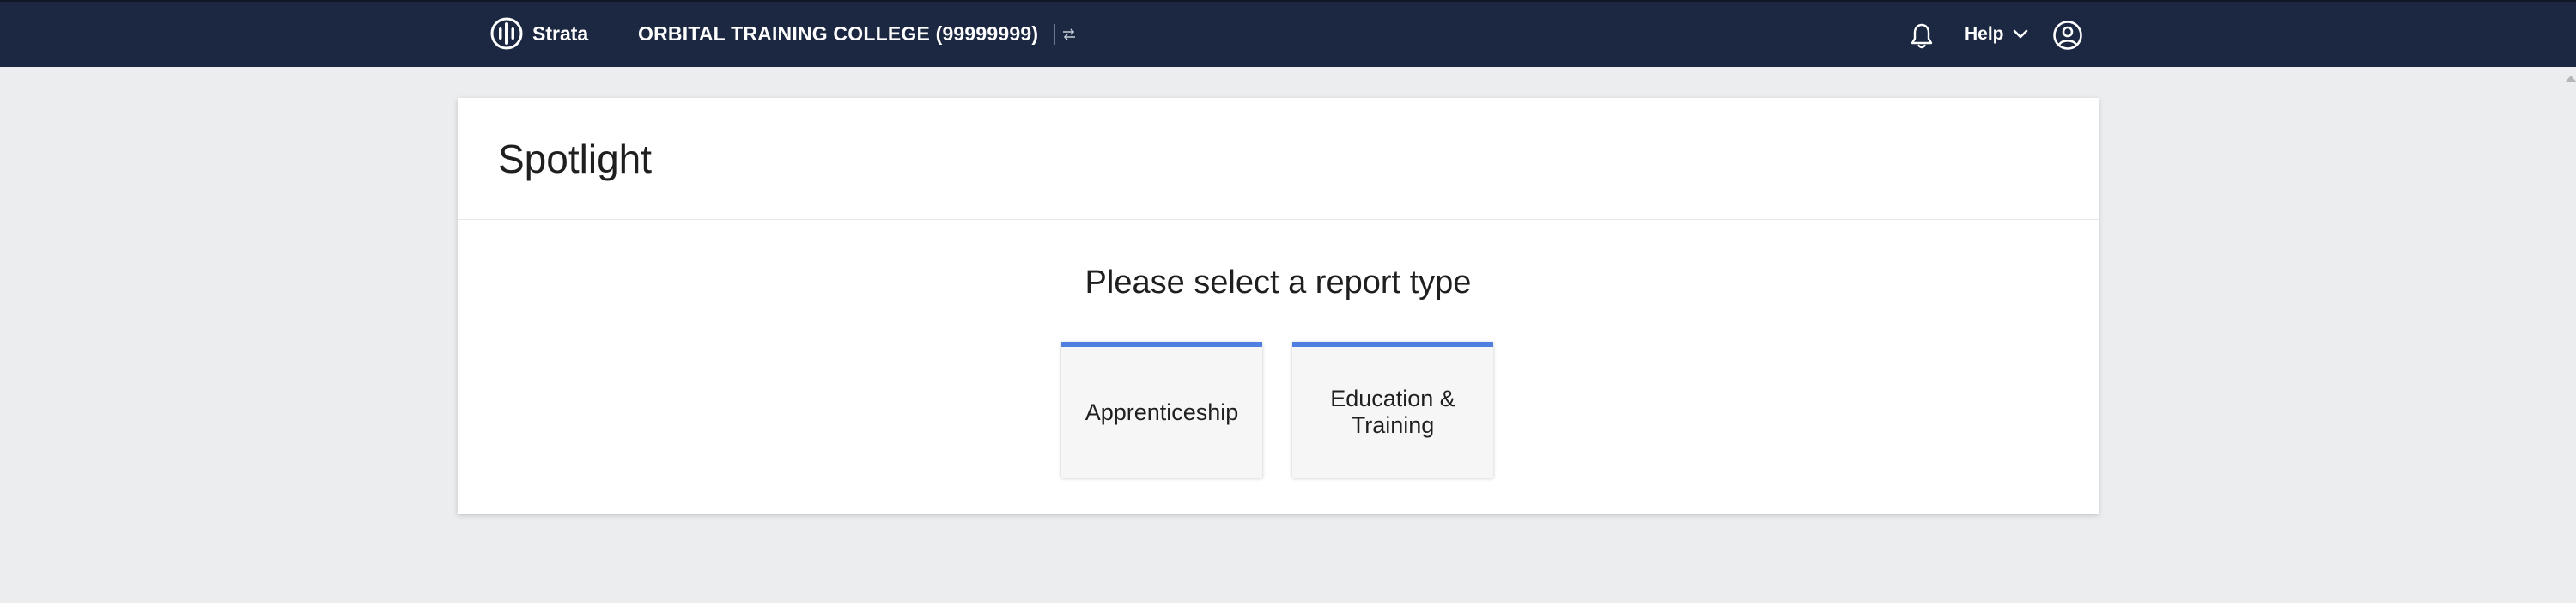 The image size is (2576, 603). I want to click on scrollbar-up-arrow, so click(2570, 79).